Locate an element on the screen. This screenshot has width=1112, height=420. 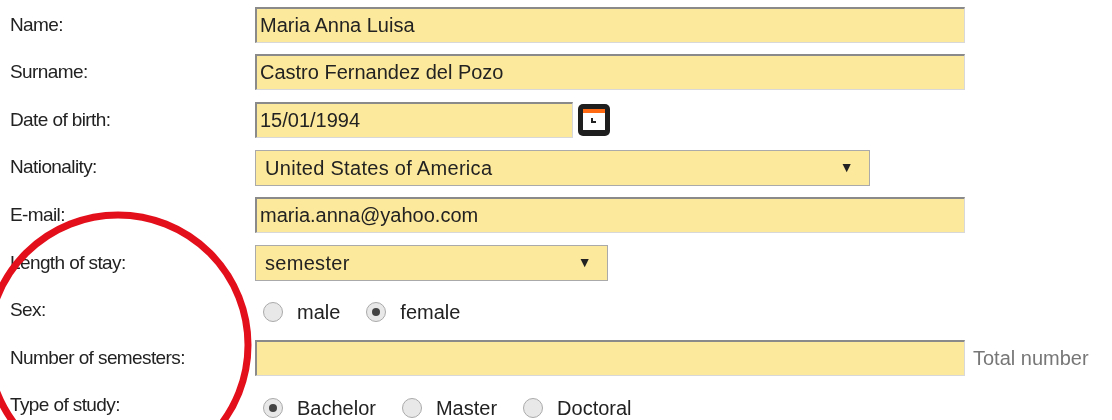
field-label: Sex: is located at coordinates (28, 310).